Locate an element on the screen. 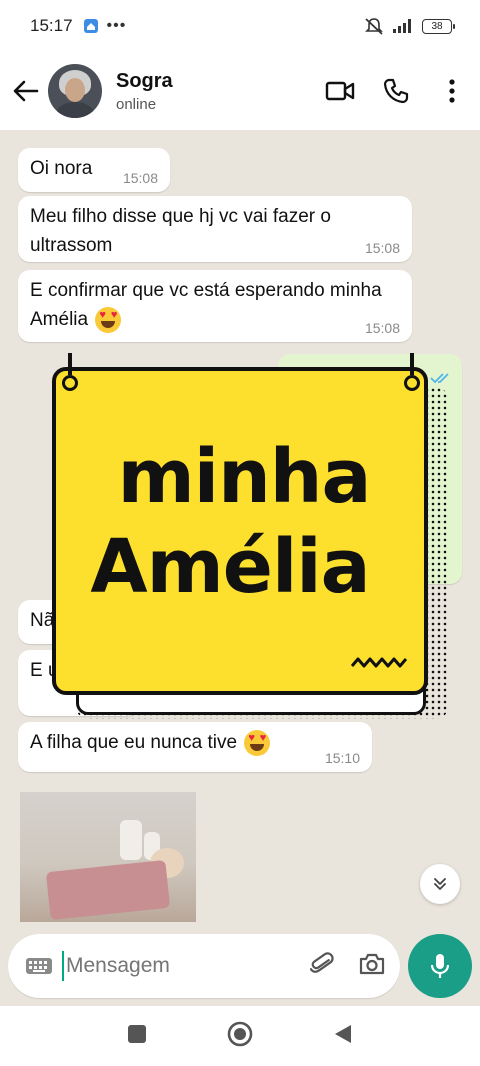 The height and width of the screenshot is (1066, 480). attach-icon is located at coordinates (321, 962).